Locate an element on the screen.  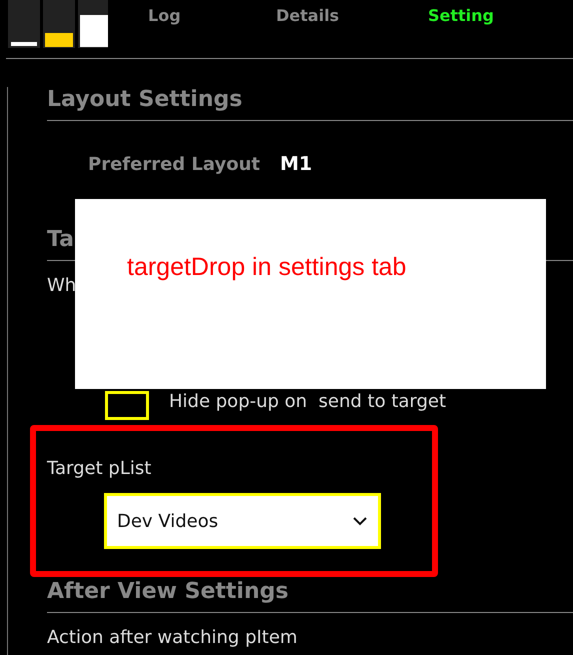
field-label: Target pList is located at coordinates (99, 468).